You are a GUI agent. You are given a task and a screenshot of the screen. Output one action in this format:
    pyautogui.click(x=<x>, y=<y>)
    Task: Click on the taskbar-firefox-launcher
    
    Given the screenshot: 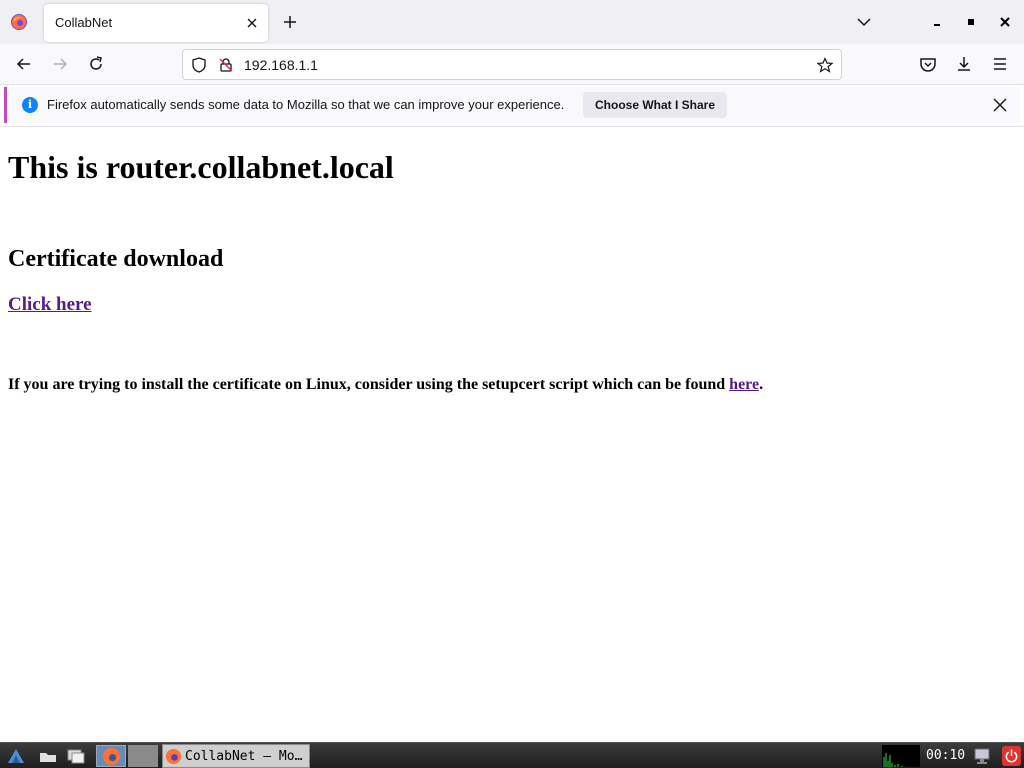 What is the action you would take?
    pyautogui.click(x=111, y=756)
    